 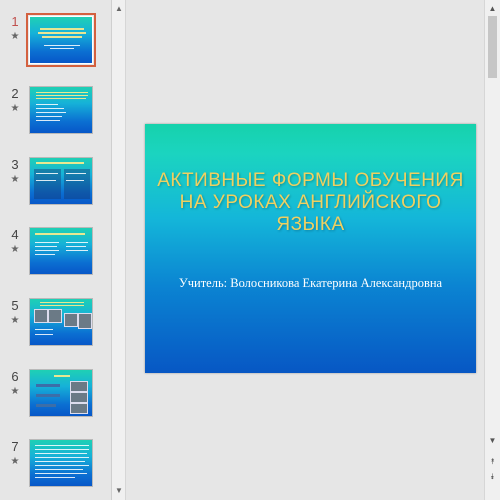 I want to click on thumbnails-scrollbar: ▲ ▼, so click(x=119, y=250).